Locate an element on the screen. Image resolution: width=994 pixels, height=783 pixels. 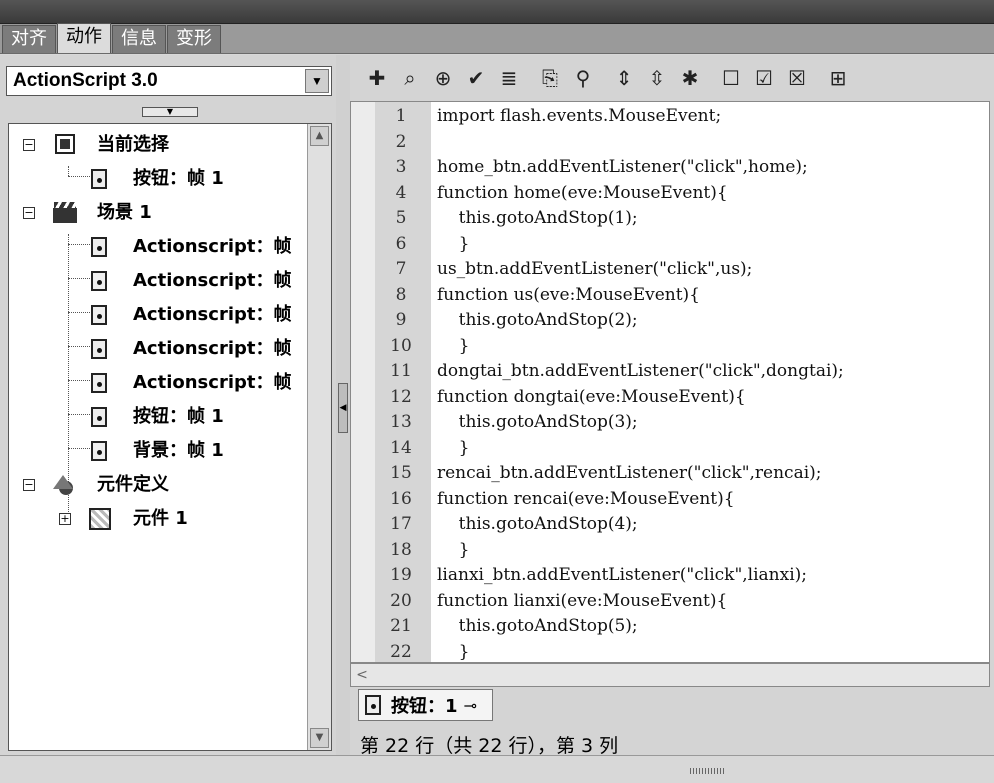
pin-script-icon: ⊸ is located at coordinates (475, 705).